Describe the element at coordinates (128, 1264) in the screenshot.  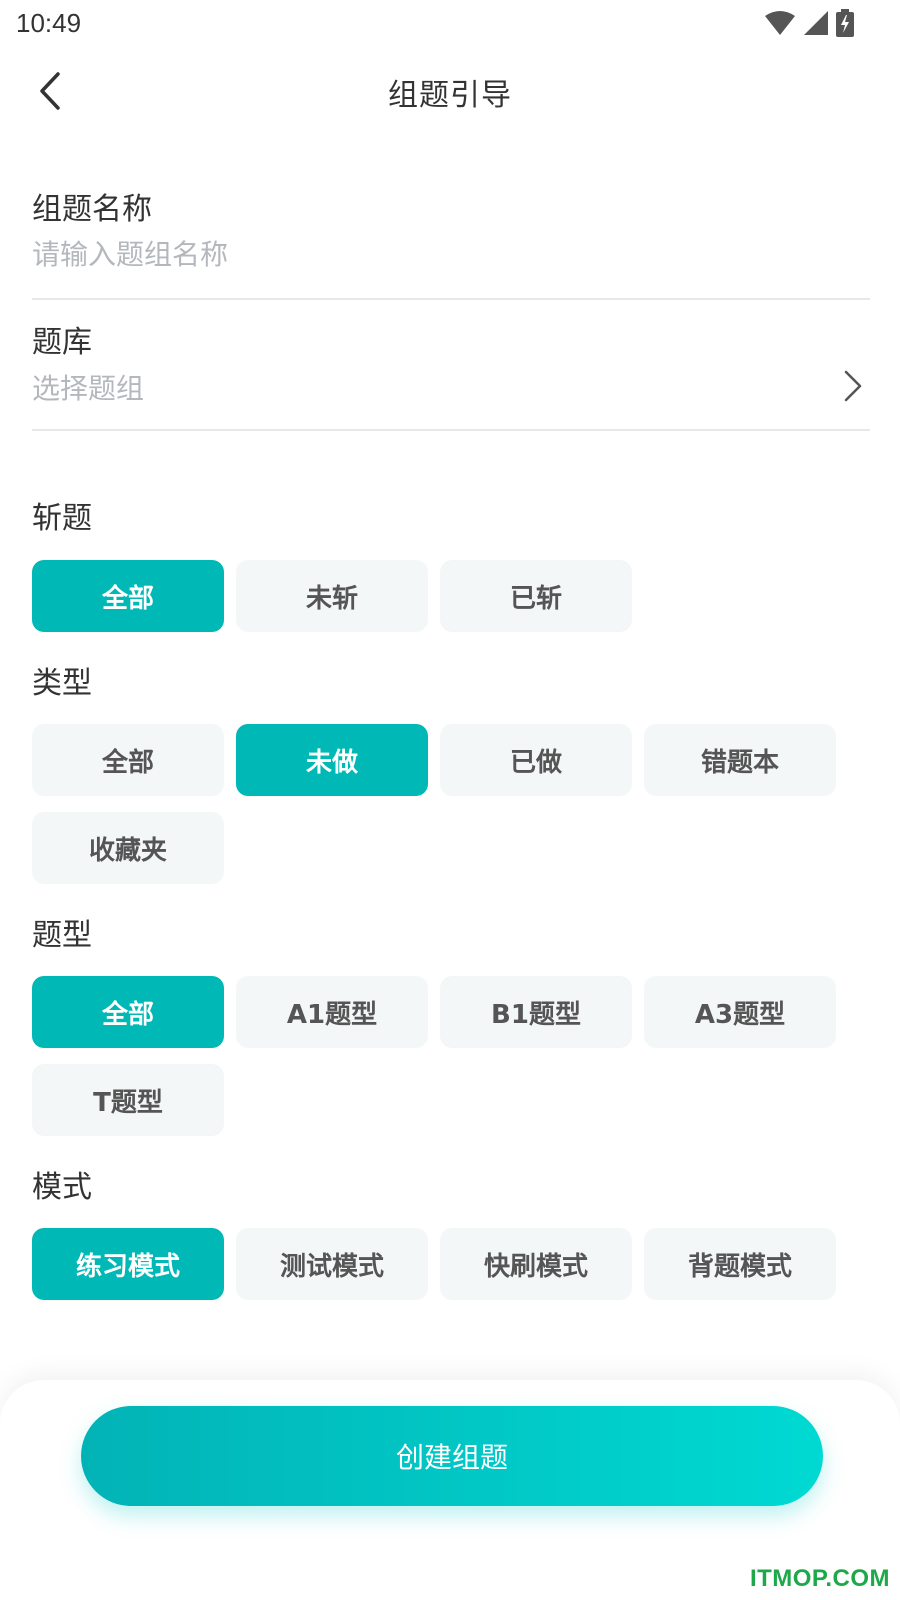
I see `chip-mode-practice: 练习模式` at that location.